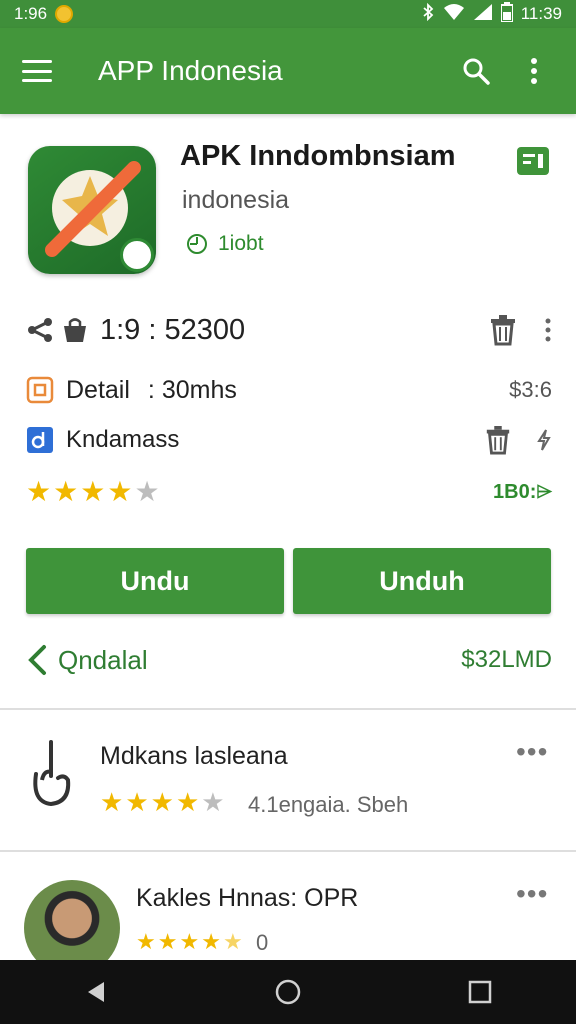  Describe the element at coordinates (544, 440) in the screenshot. I see `flash-icon` at that location.